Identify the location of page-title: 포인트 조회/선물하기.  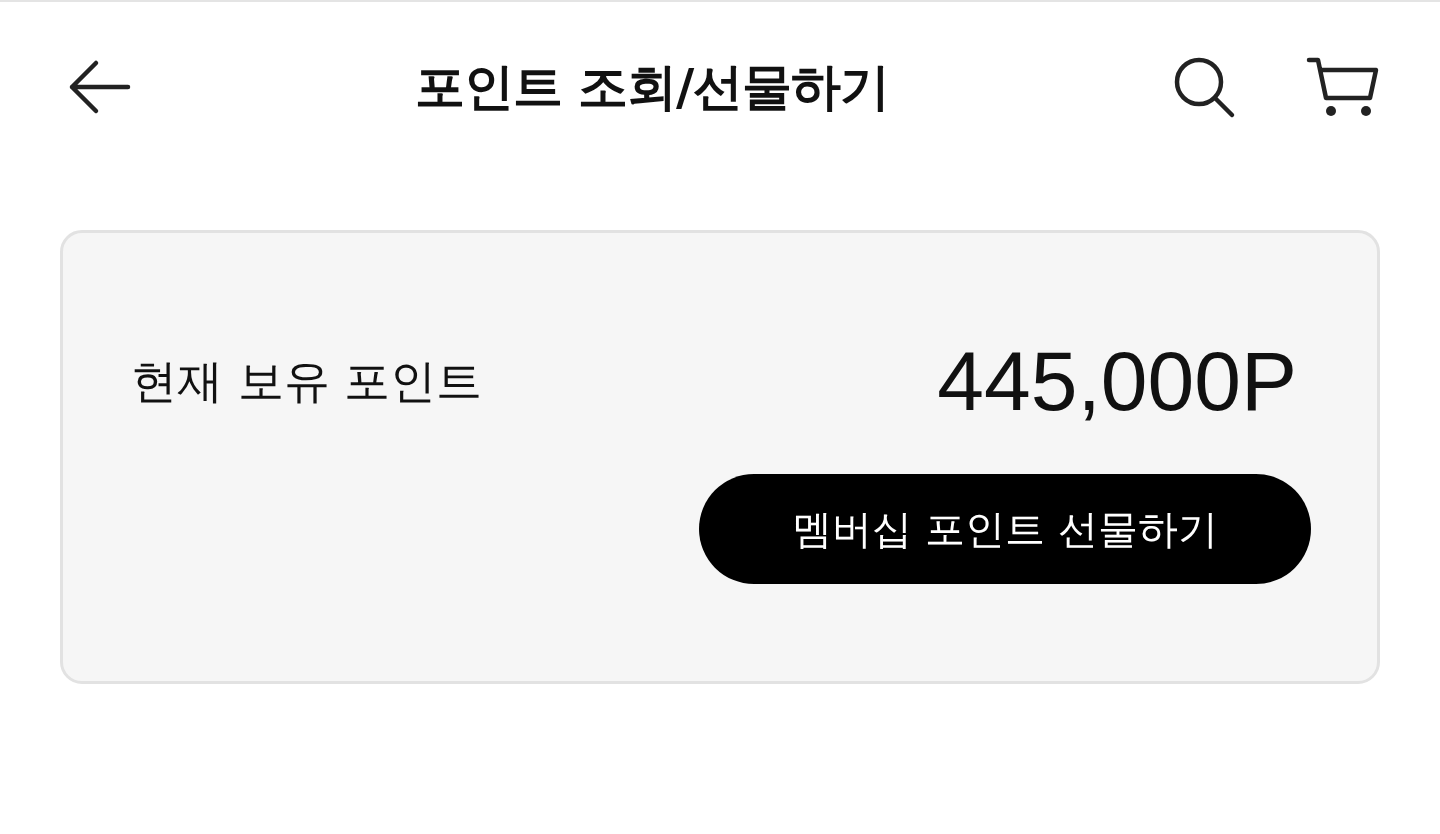
(652, 87).